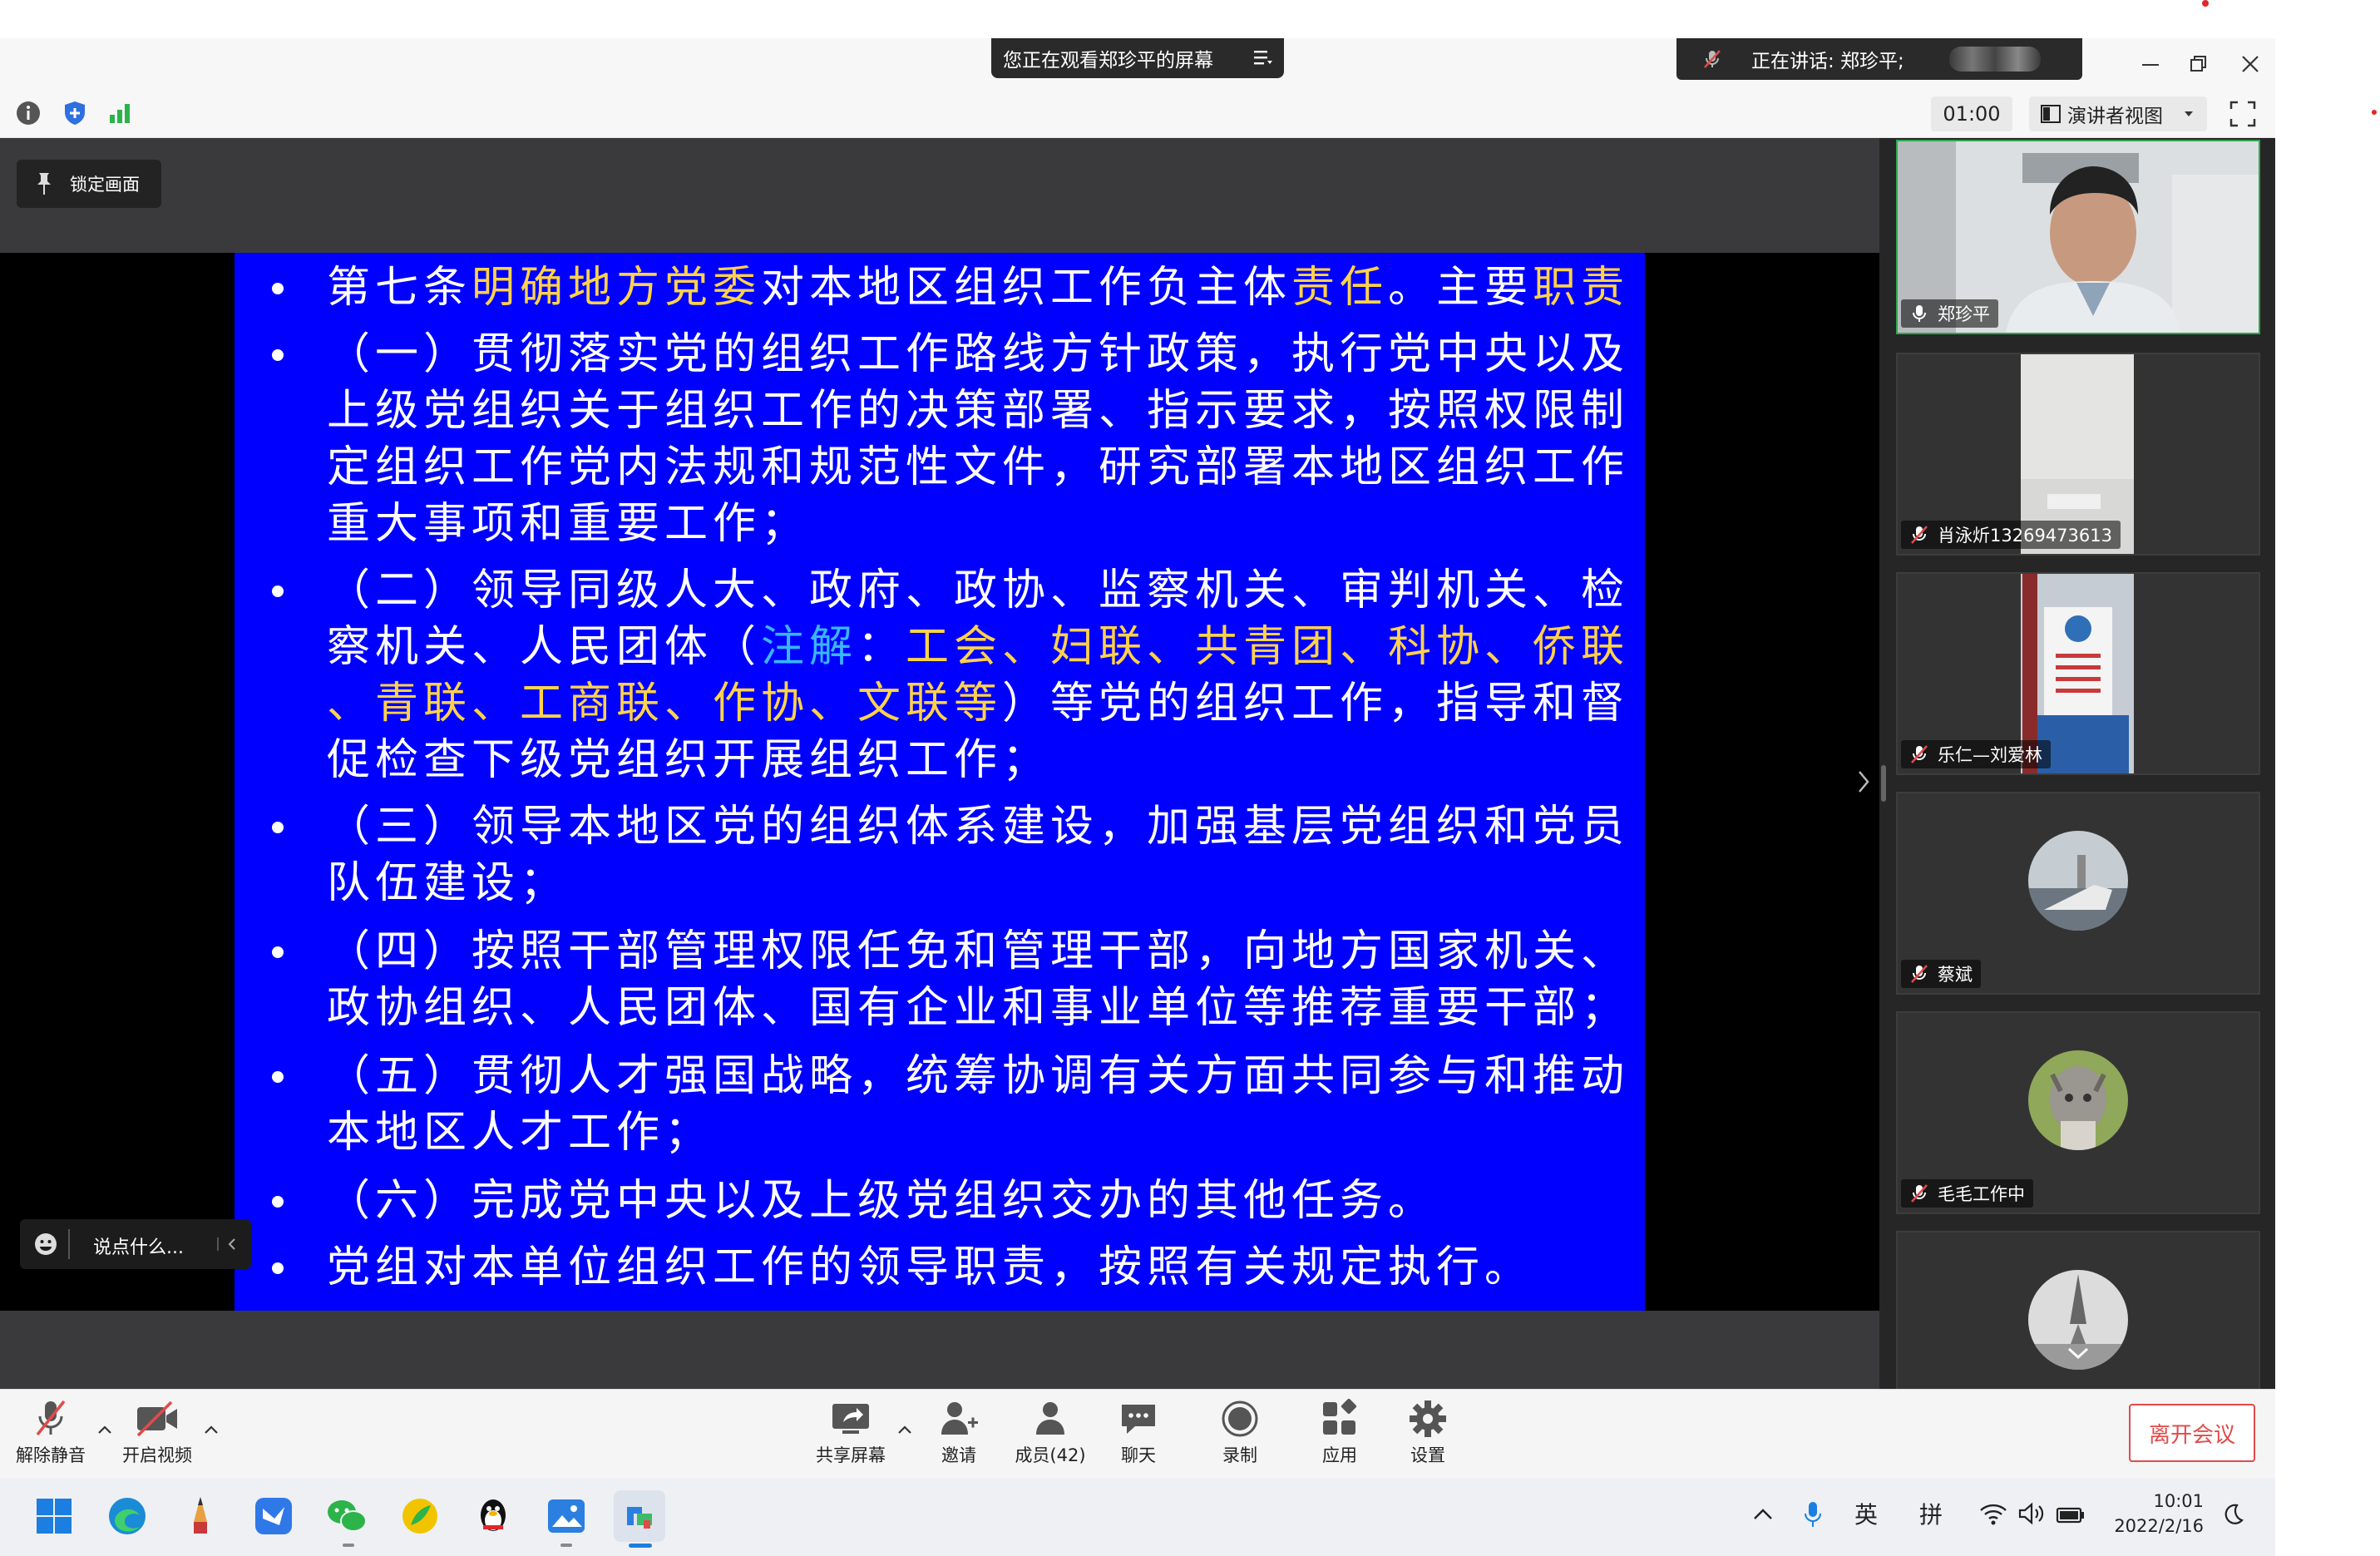 The height and width of the screenshot is (1556, 2380). I want to click on participant-name-bar: 郑珍平, so click(1949, 313).